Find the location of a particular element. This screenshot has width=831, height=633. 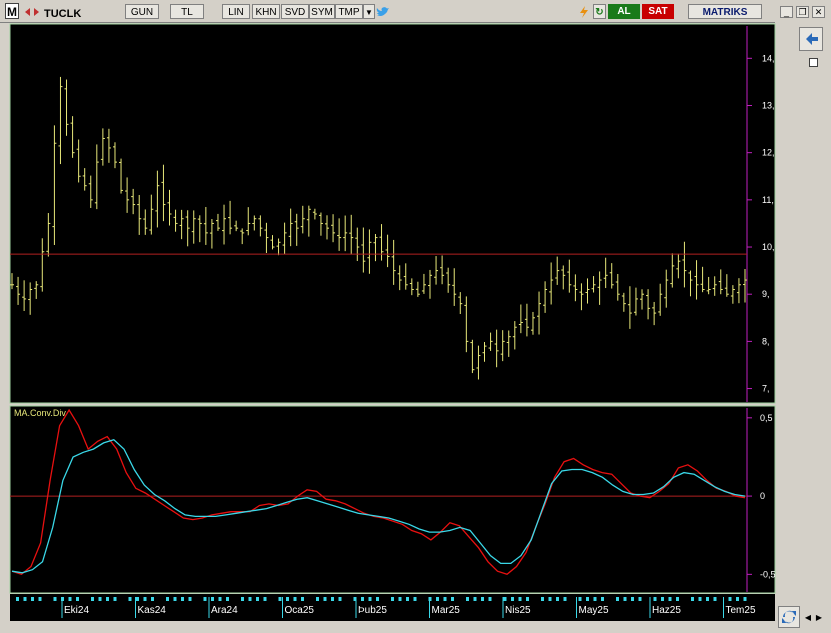

matriks-logo-button: M is located at coordinates (12, 11).